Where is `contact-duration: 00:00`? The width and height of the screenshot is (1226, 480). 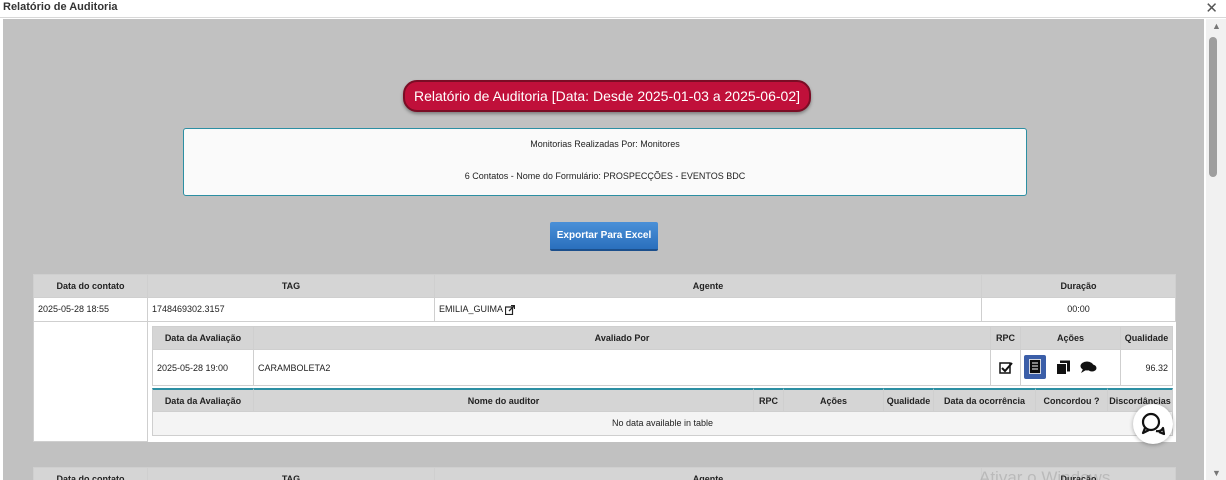 contact-duration: 00:00 is located at coordinates (1079, 310).